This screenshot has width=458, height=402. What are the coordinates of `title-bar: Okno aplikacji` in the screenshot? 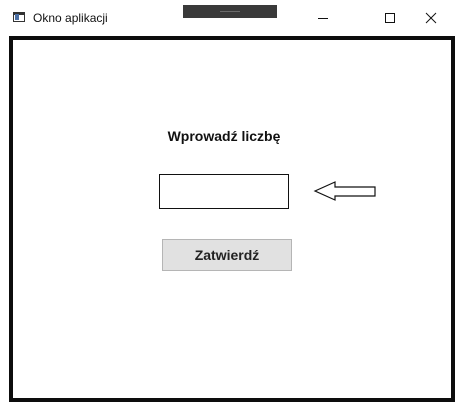 It's located at (229, 19).